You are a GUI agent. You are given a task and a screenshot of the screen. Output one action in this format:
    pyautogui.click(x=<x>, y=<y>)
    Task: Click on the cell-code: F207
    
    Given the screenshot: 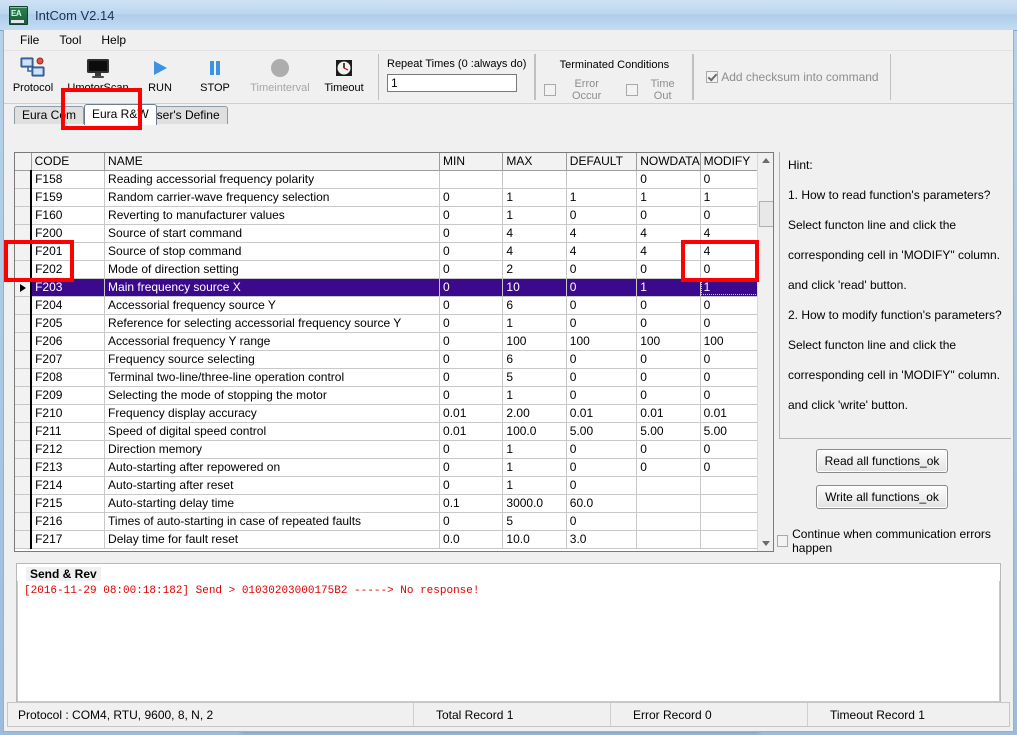 What is the action you would take?
    pyautogui.click(x=68, y=359)
    